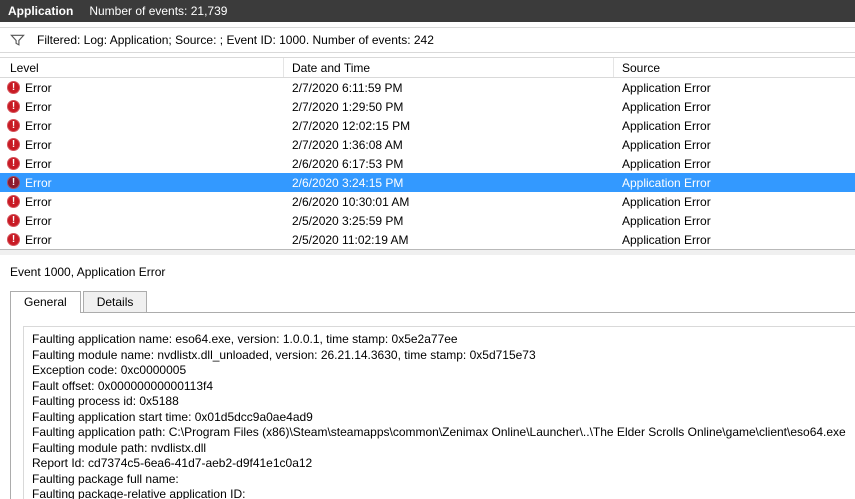  I want to click on event-datetime: 2/7/2020 6:11:59 PM, so click(347, 87).